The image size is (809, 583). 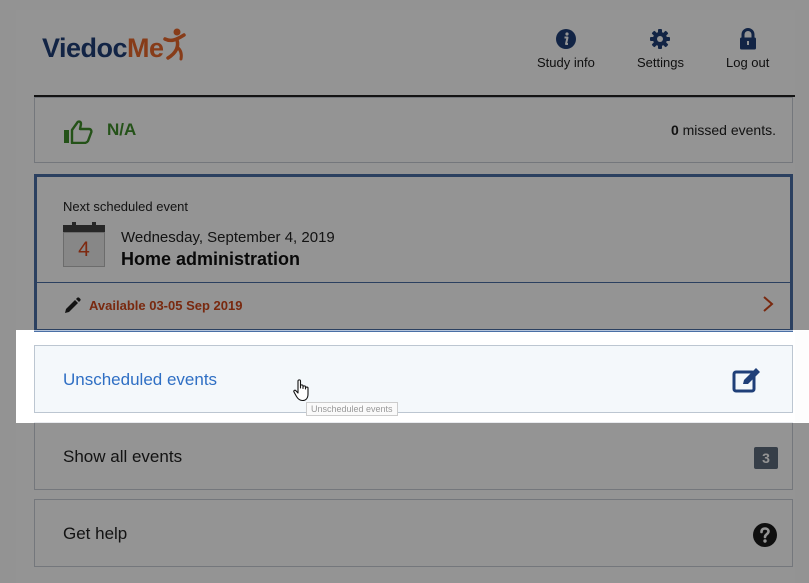 I want to click on nav-study-info: Study info, so click(x=566, y=49).